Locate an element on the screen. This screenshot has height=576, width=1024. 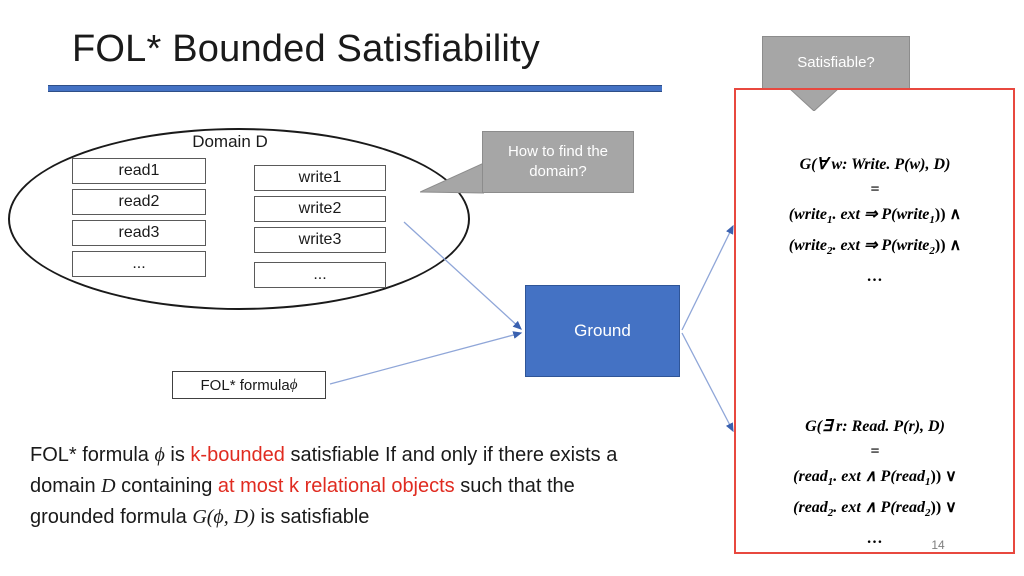
arrow-formula-to-ground is located at coordinates (426, 358).